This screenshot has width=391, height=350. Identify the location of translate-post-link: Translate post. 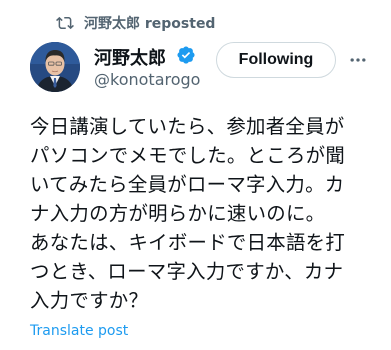
(79, 331).